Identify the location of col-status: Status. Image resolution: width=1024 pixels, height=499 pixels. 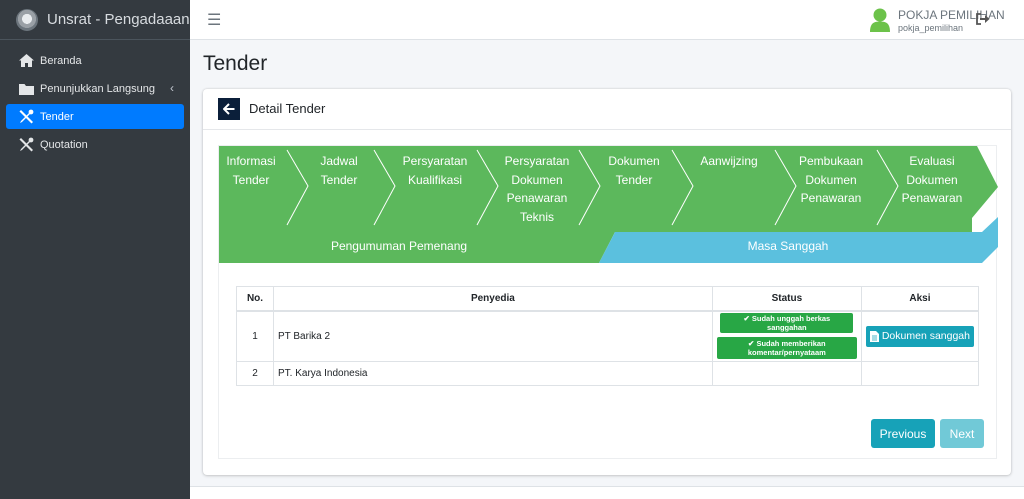
(786, 299).